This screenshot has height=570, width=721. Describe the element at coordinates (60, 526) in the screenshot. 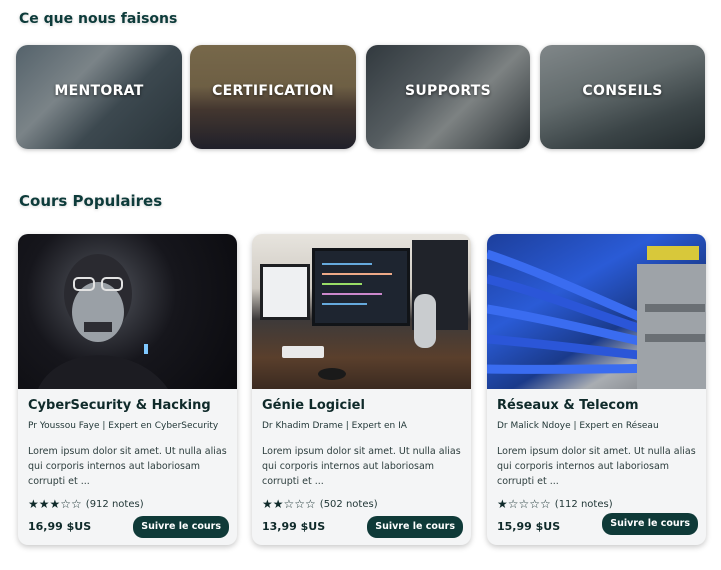

I see `course-price: 16,99 $US` at that location.